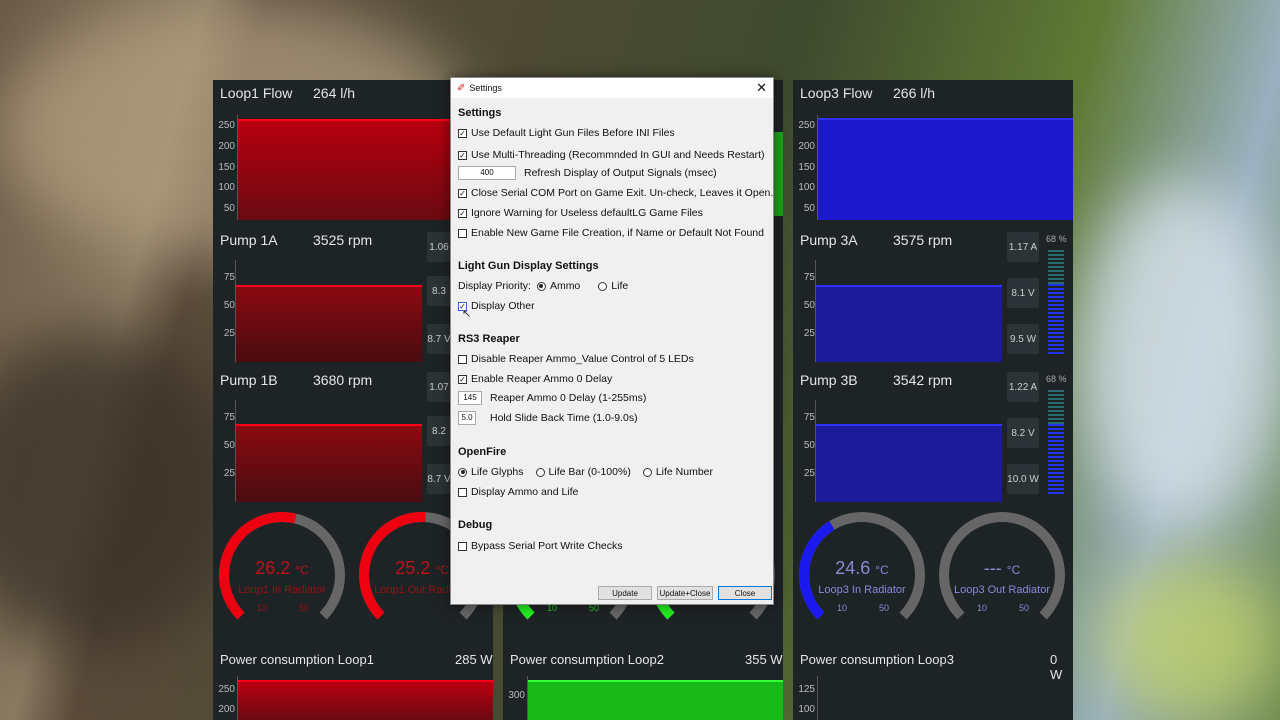 Image resolution: width=1280 pixels, height=720 pixels. I want to click on pump-3a-area, so click(909, 323).